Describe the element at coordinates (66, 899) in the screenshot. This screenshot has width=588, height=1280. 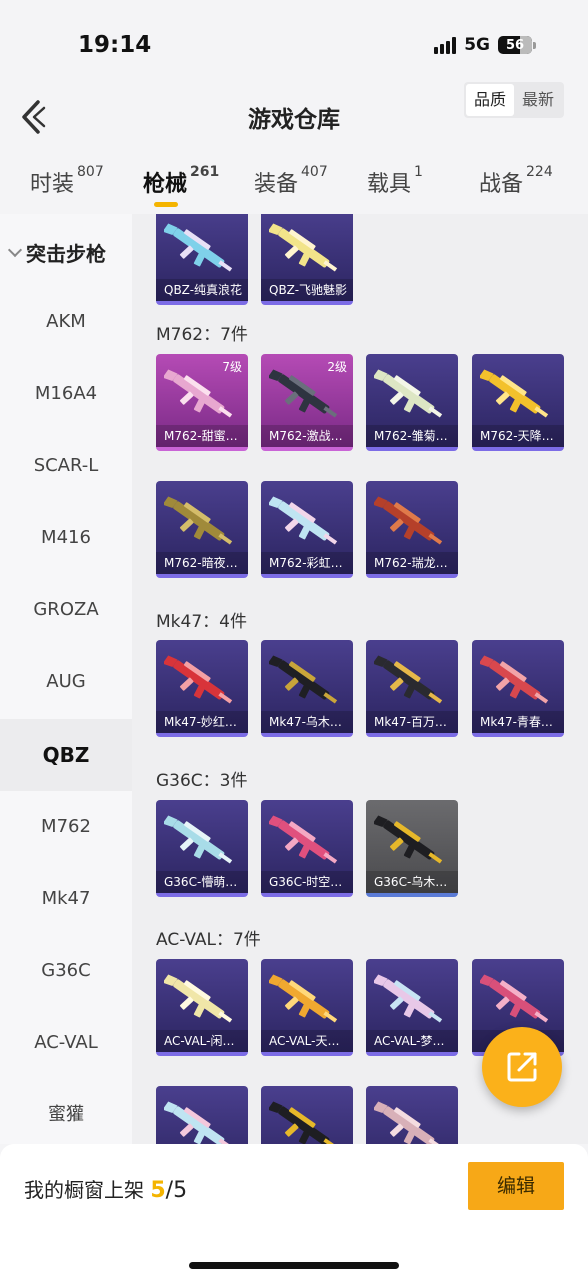
I see `sidebar-item-mk47: Mk47` at that location.